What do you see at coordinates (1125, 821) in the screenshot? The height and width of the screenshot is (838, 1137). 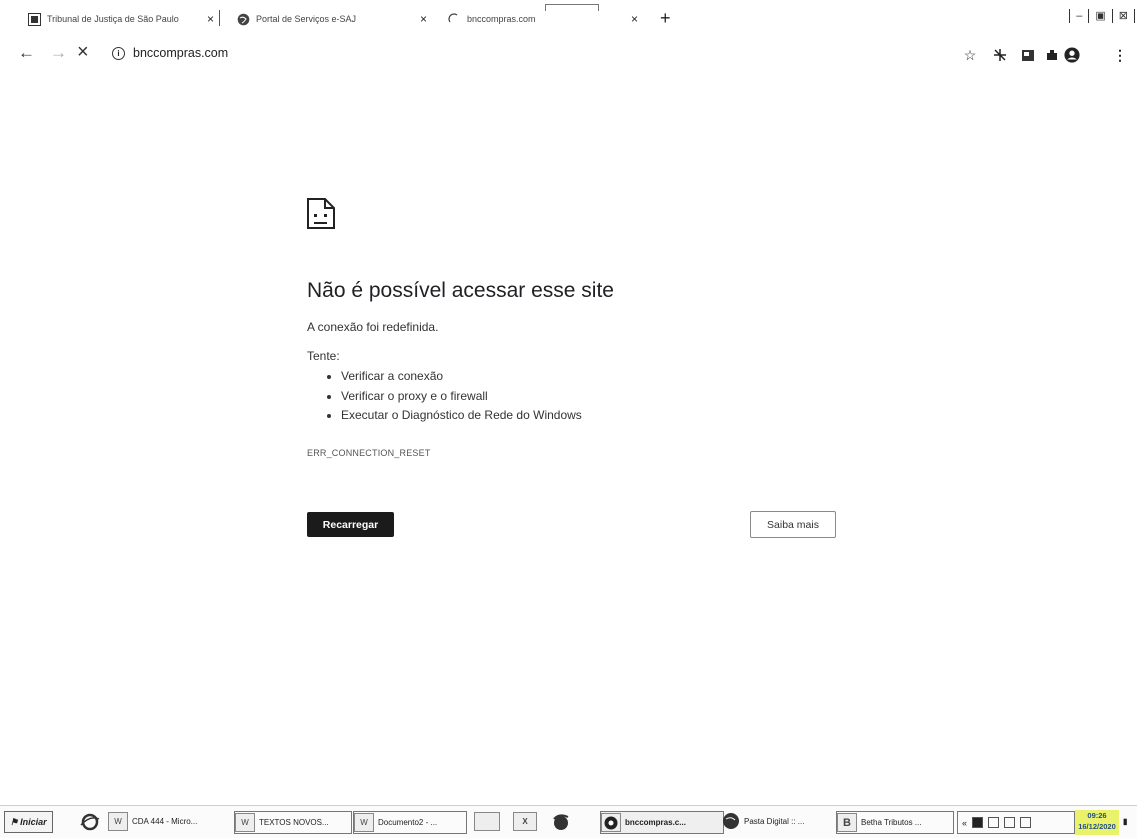 I see `show-desktop-icon: ▮` at bounding box center [1125, 821].